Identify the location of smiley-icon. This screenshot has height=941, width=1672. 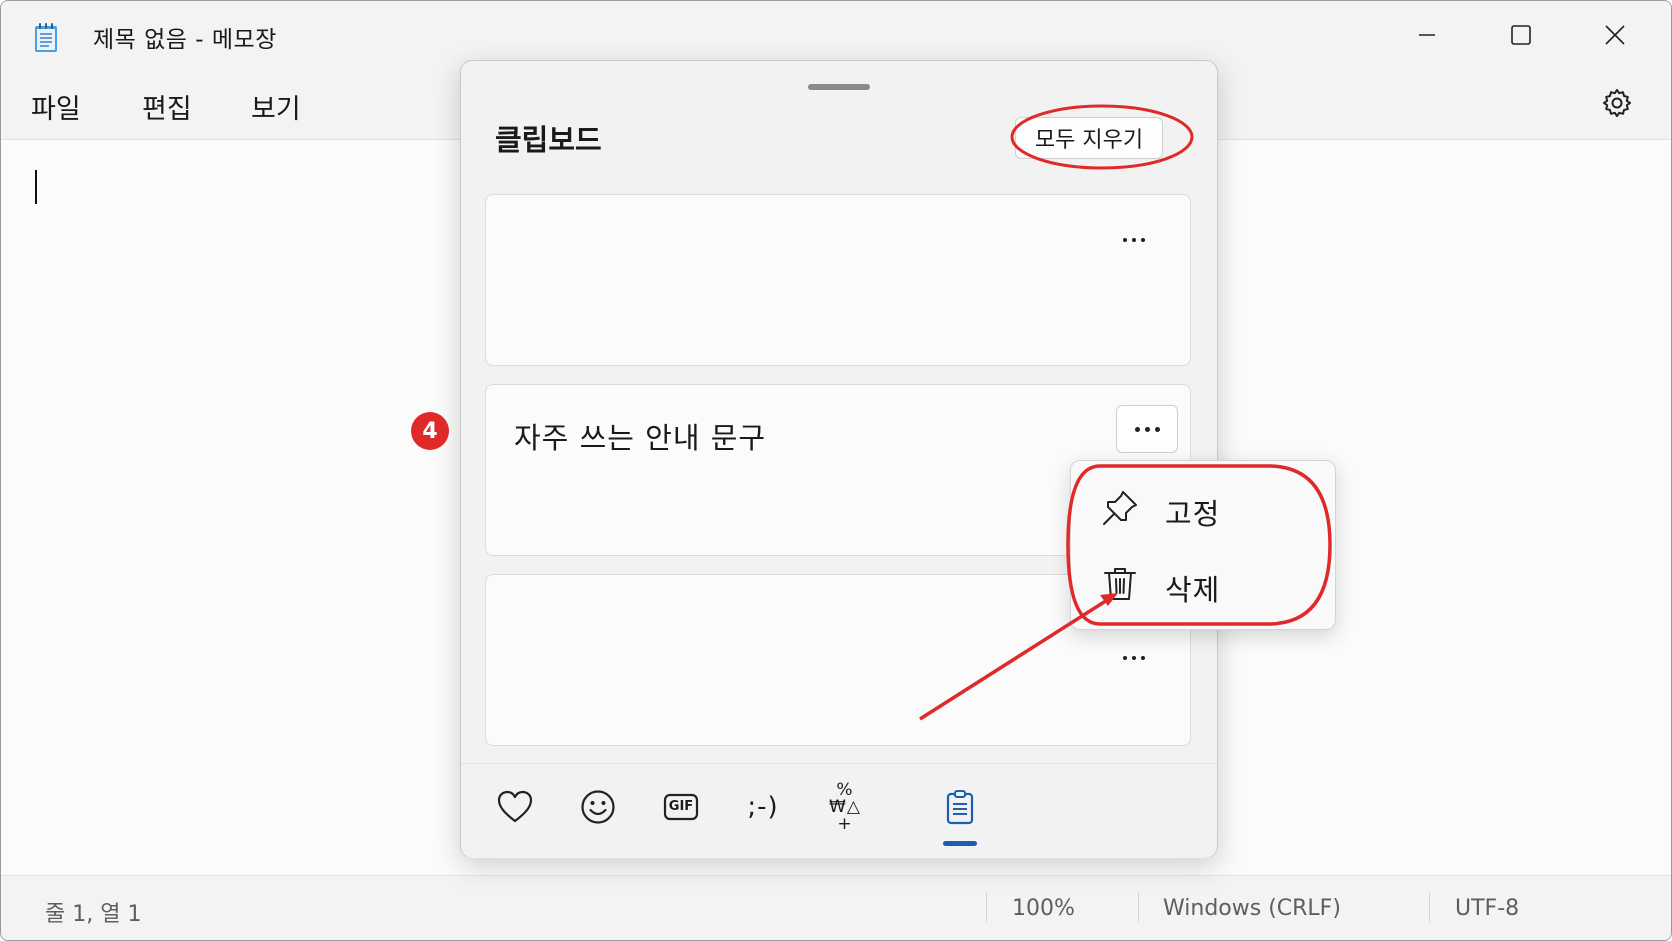
(598, 807).